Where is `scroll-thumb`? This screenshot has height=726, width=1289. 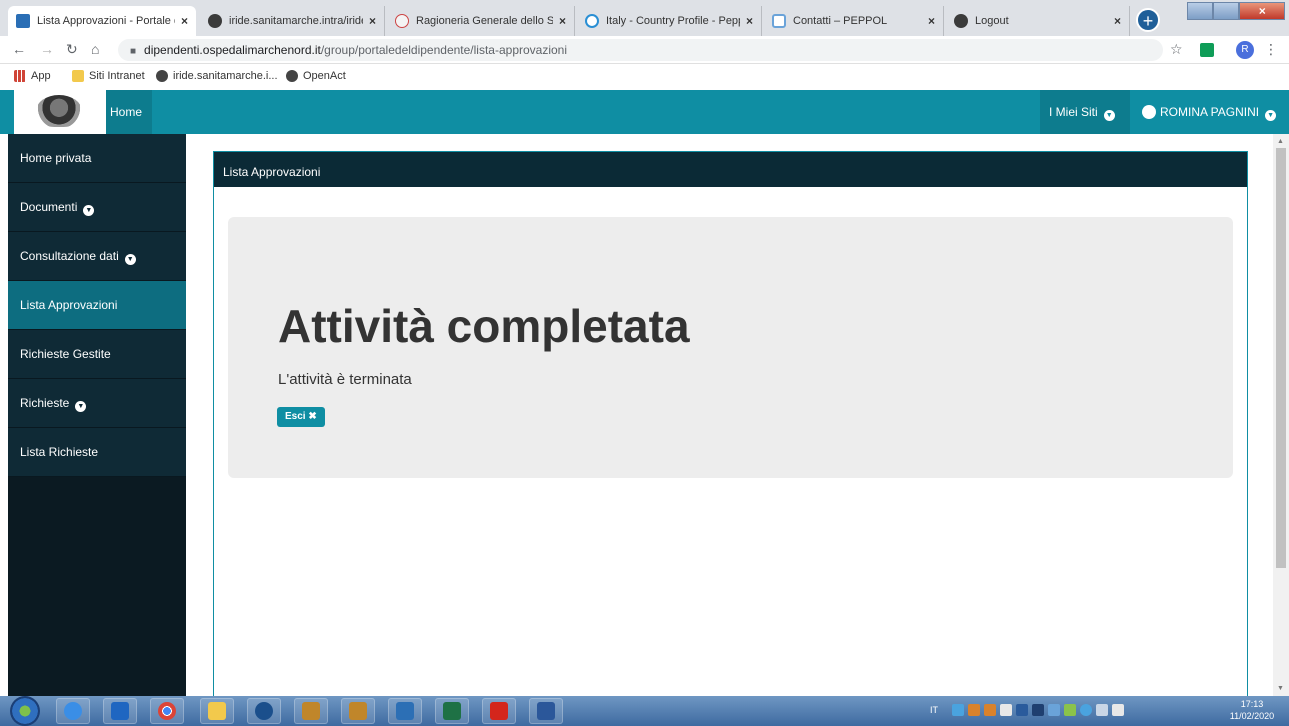
scroll-thumb is located at coordinates (1281, 358).